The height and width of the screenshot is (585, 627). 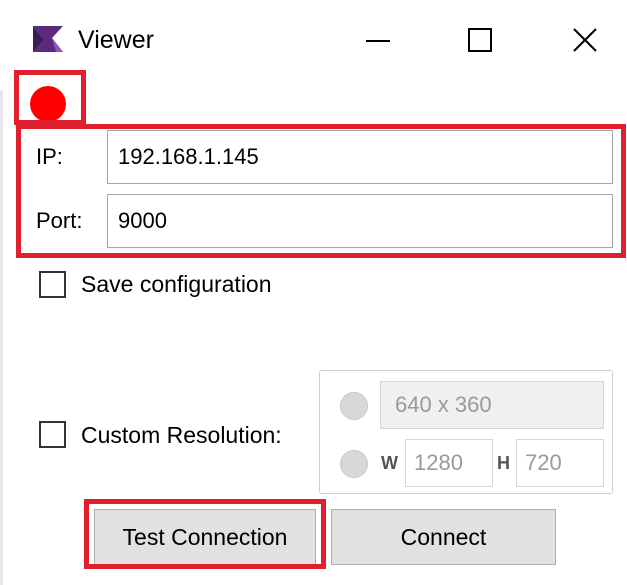 What do you see at coordinates (560, 463) in the screenshot?
I see `height-input: 720` at bounding box center [560, 463].